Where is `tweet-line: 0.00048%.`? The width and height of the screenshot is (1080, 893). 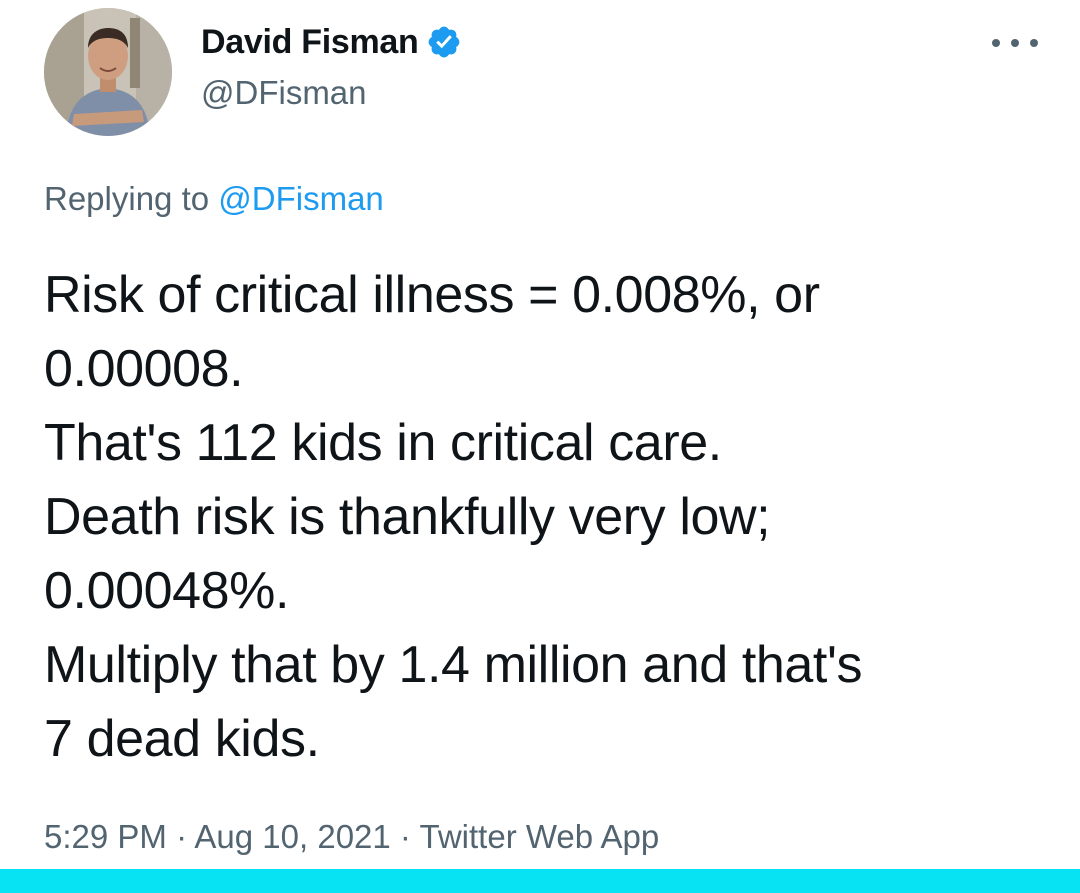 tweet-line: 0.00048%. is located at coordinates (167, 591).